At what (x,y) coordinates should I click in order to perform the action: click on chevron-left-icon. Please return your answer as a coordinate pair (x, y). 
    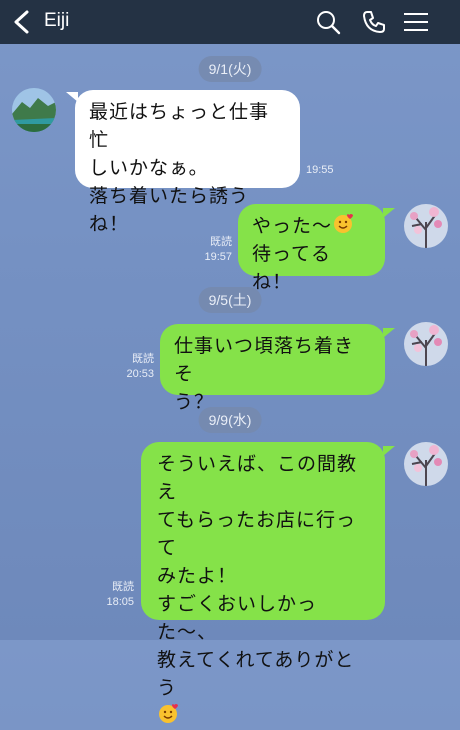
    Looking at the image, I should click on (22, 22).